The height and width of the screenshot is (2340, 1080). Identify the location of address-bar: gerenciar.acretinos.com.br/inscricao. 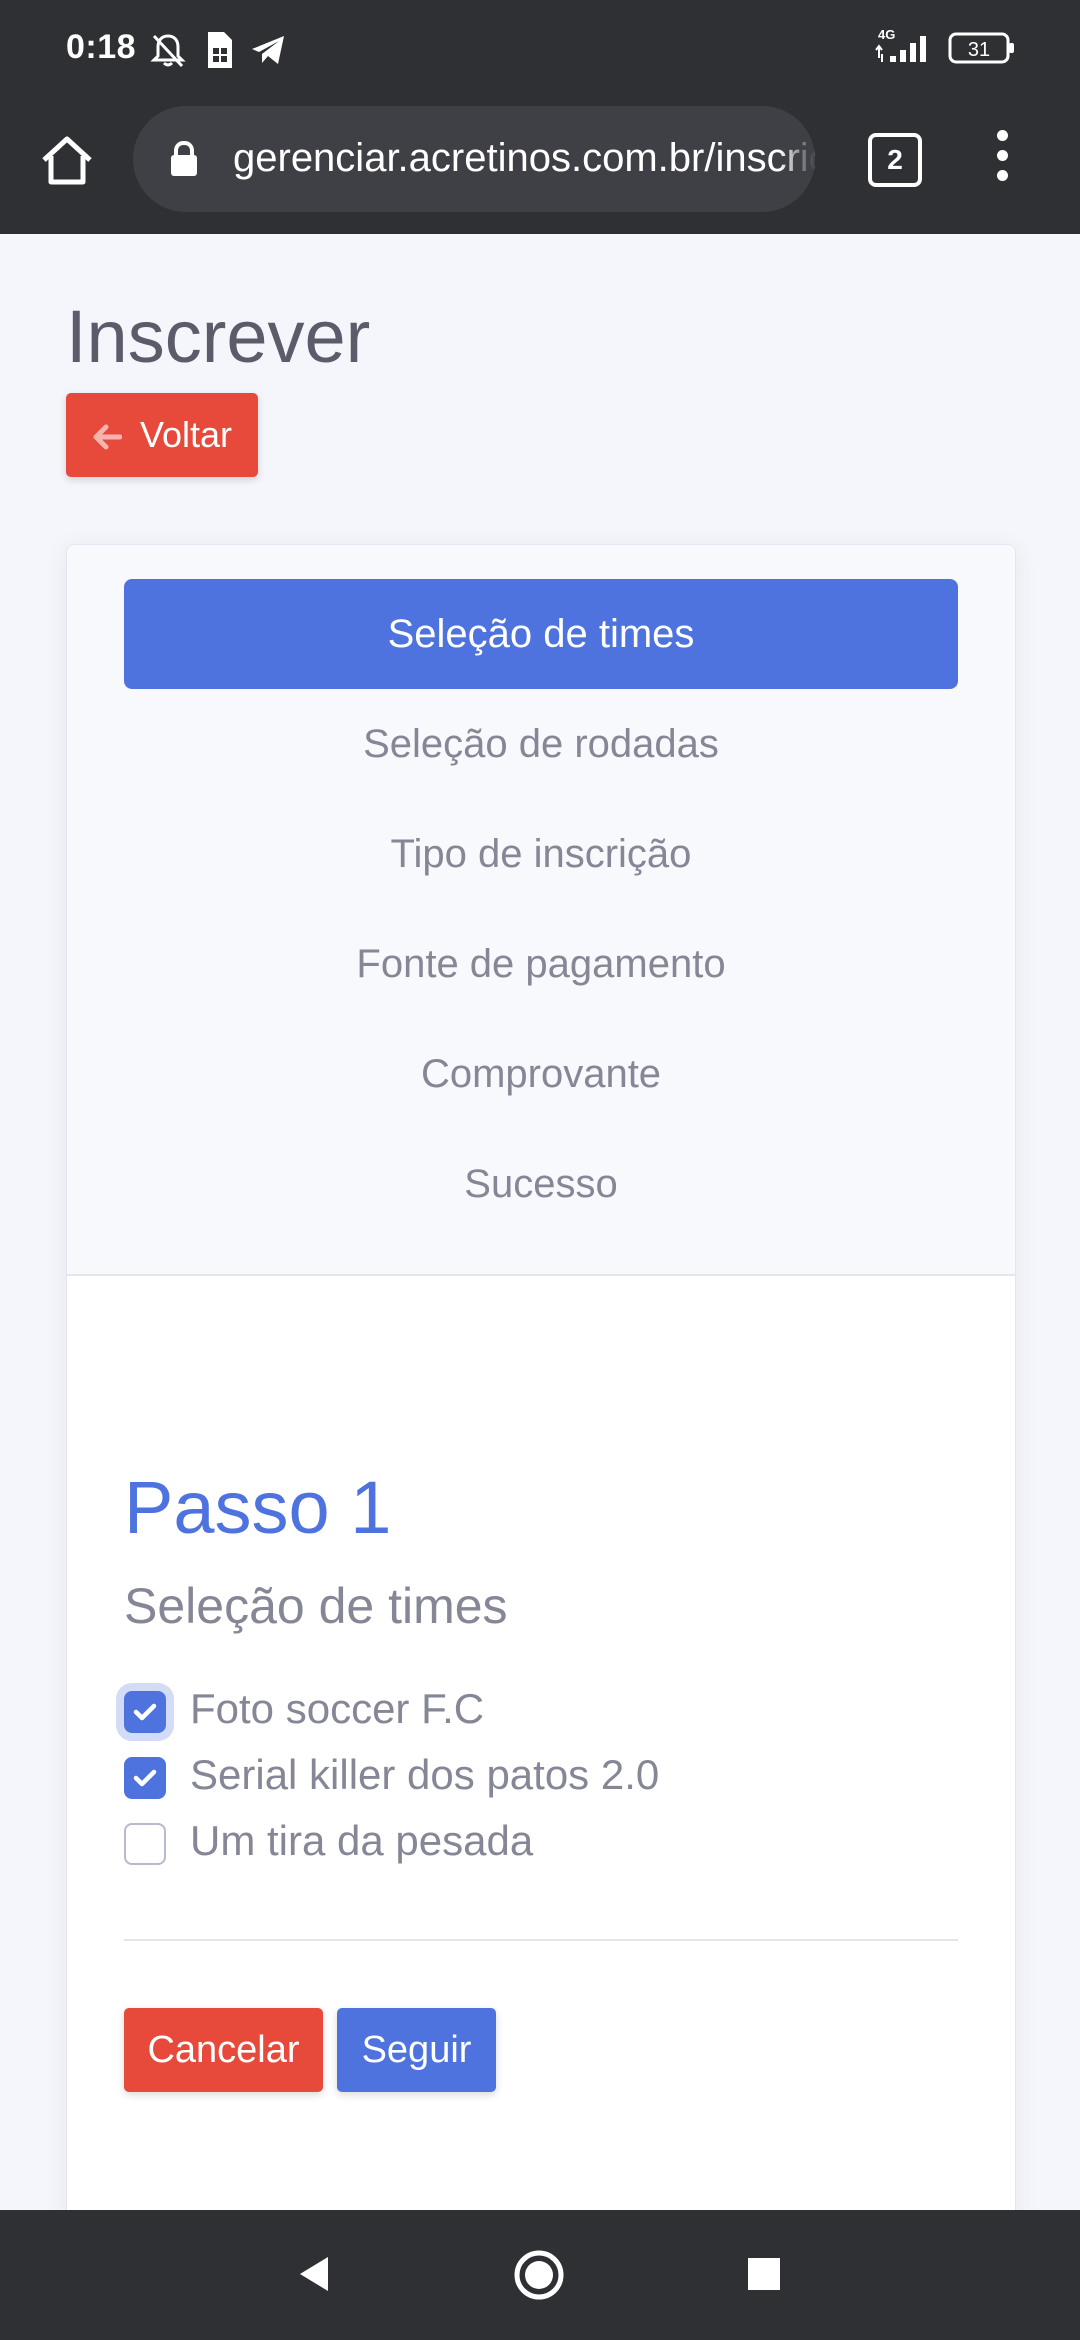
(474, 159).